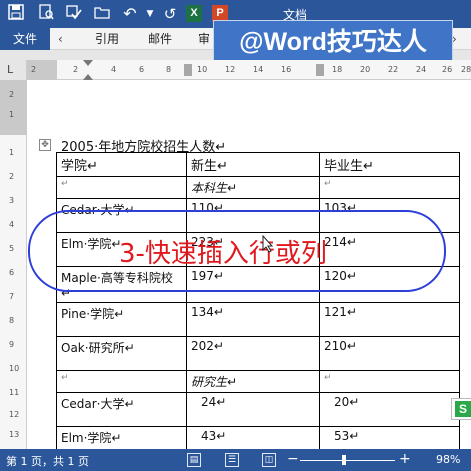 This screenshot has width=471, height=471. What do you see at coordinates (421, 69) in the screenshot?
I see `ruler-tick: 24` at bounding box center [421, 69].